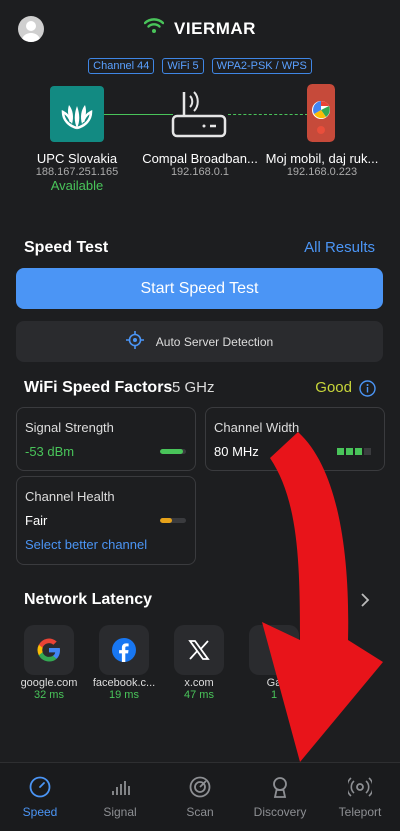  What do you see at coordinates (360, 787) in the screenshot?
I see `teleport-icon` at bounding box center [360, 787].